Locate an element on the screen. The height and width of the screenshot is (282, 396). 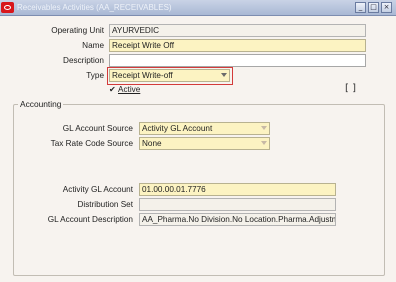
type-select: Receipt Write-off is located at coordinates (169, 75).